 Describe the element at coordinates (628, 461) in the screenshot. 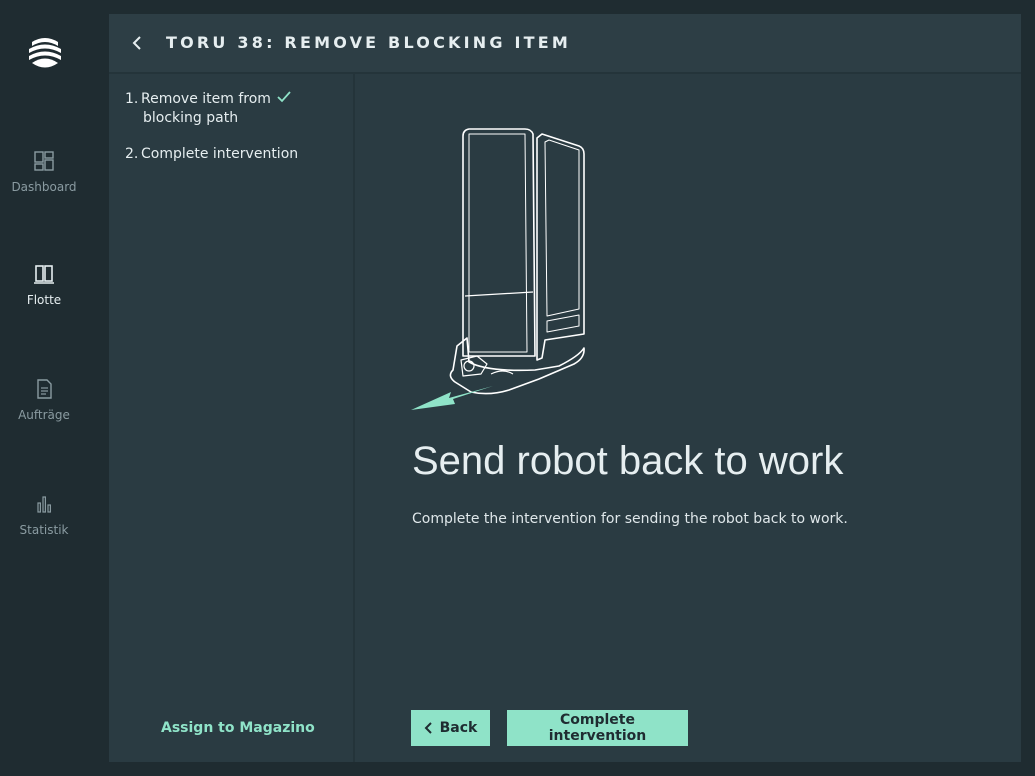

I see `main-headline: Send robot back to work` at that location.